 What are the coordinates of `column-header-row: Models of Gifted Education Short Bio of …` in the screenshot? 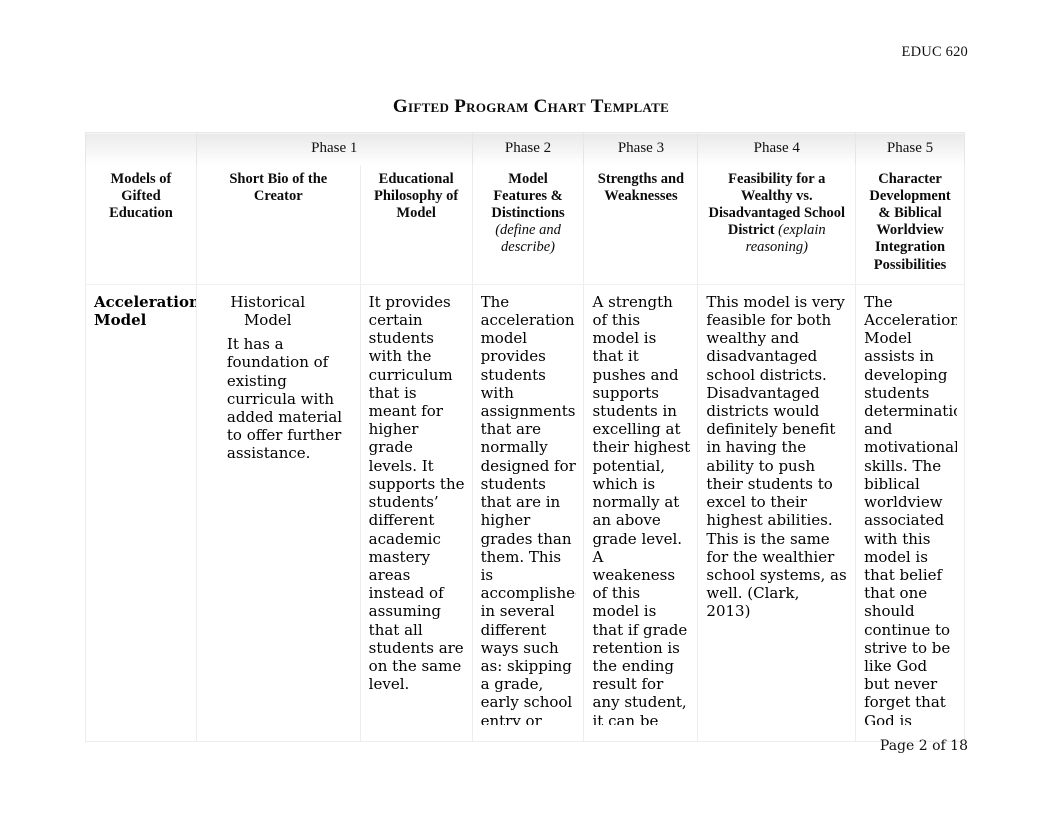 It's located at (525, 225).